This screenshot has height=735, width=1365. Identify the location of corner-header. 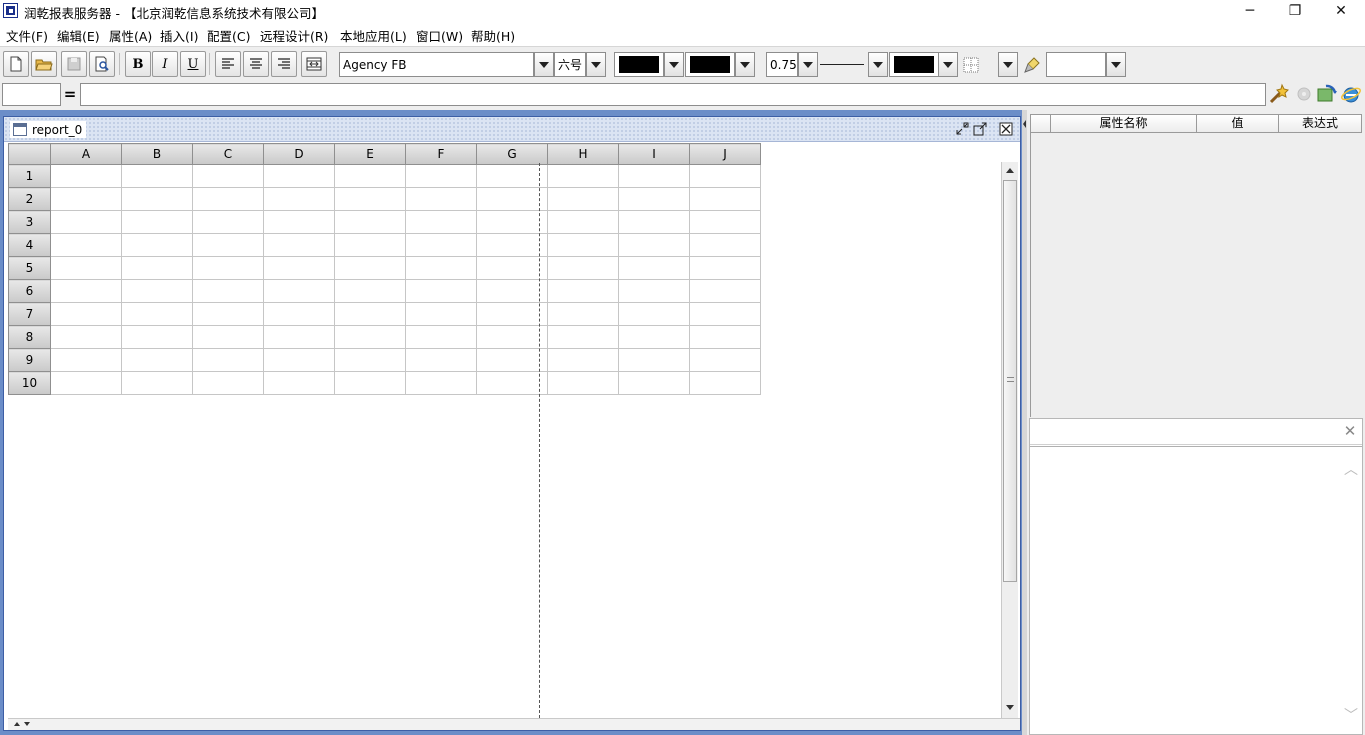
(29, 154).